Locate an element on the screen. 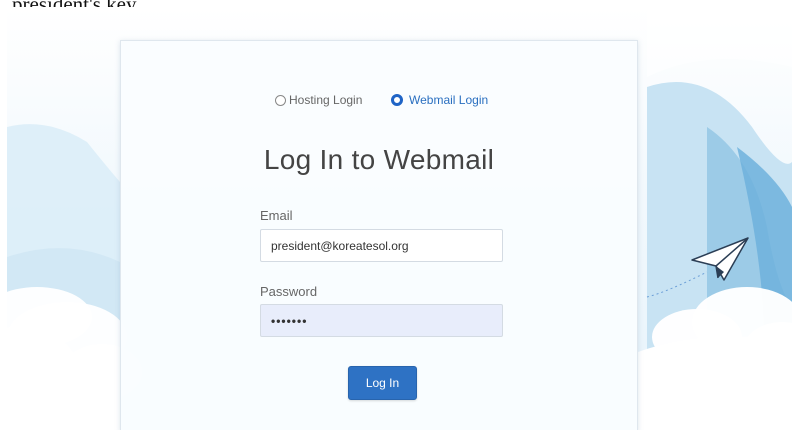  login-button: Log In is located at coordinates (382, 383).